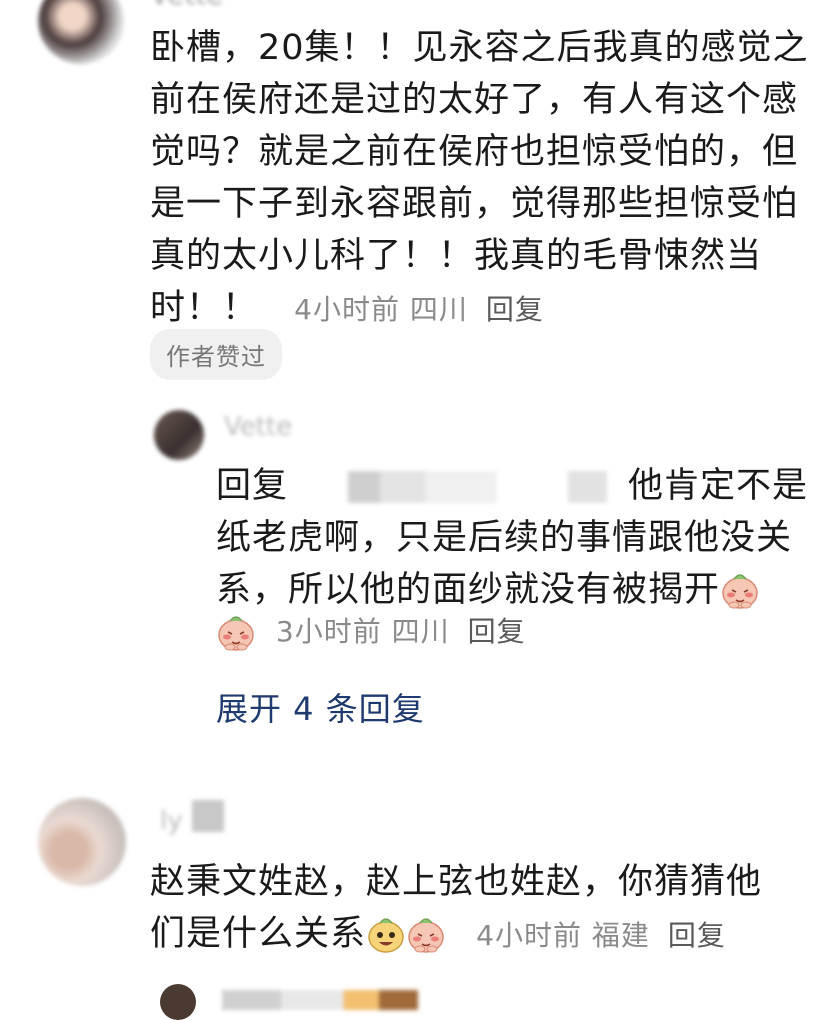 The image size is (822, 1020). What do you see at coordinates (328, 631) in the screenshot?
I see `timestamp: 3小时前` at bounding box center [328, 631].